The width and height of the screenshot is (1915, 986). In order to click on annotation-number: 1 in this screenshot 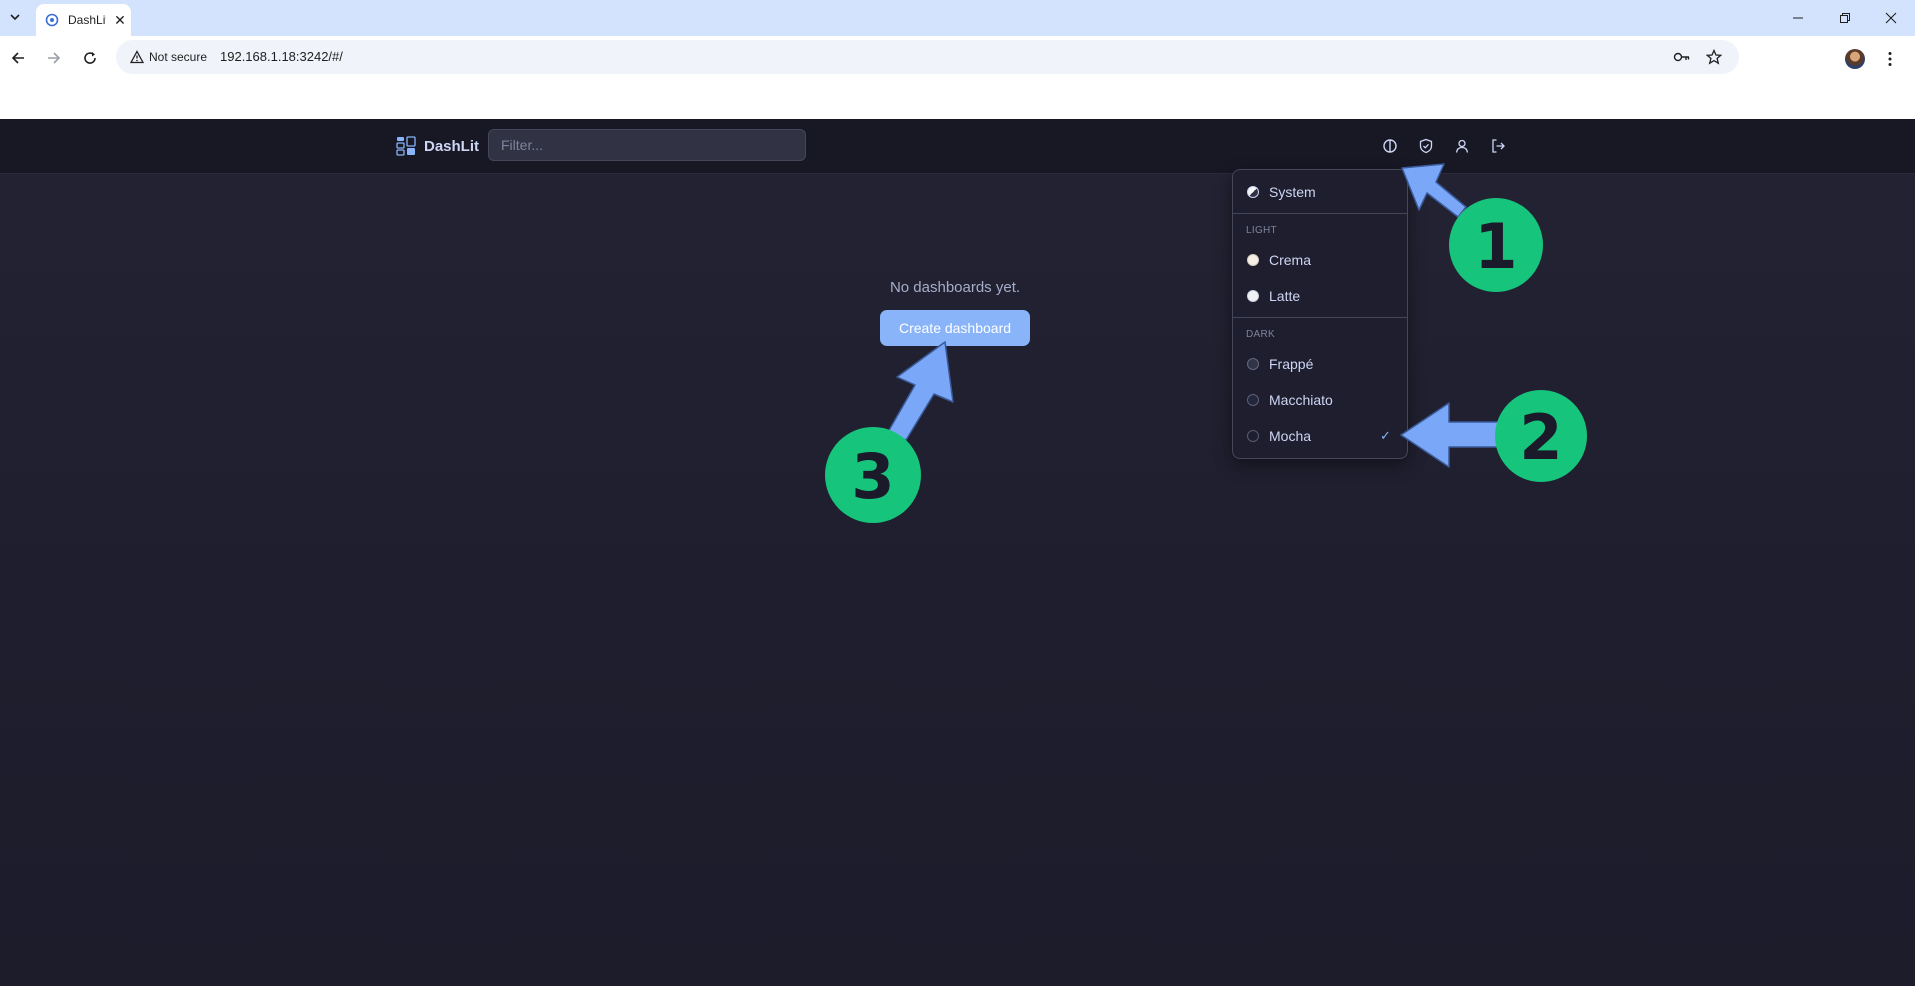, I will do `click(1495, 246)`.